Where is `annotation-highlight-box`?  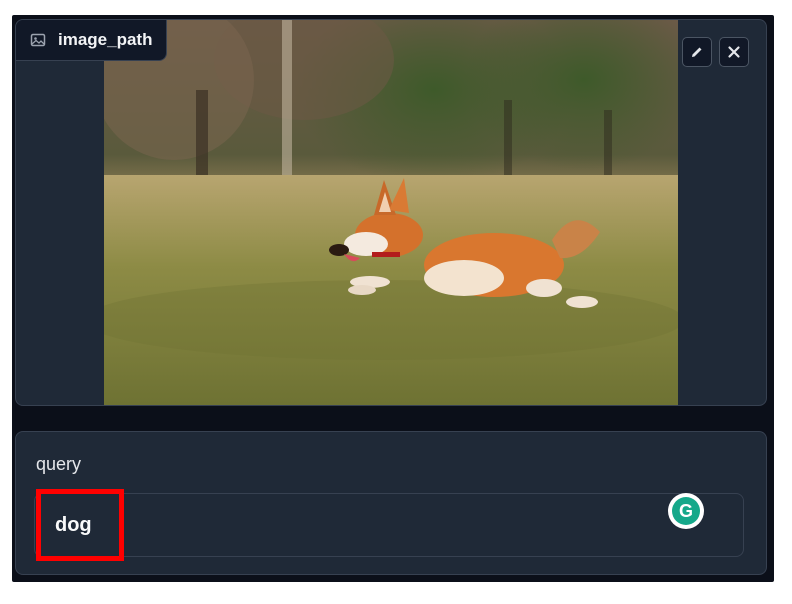 annotation-highlight-box is located at coordinates (80, 525).